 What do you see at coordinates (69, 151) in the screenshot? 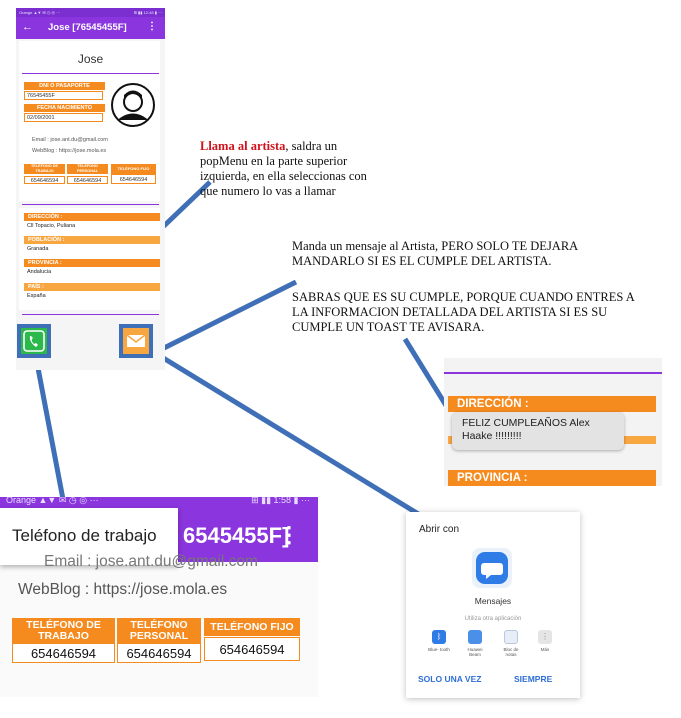
I see `weblog-text: WebBlog : https://jose.mola.es` at bounding box center [69, 151].